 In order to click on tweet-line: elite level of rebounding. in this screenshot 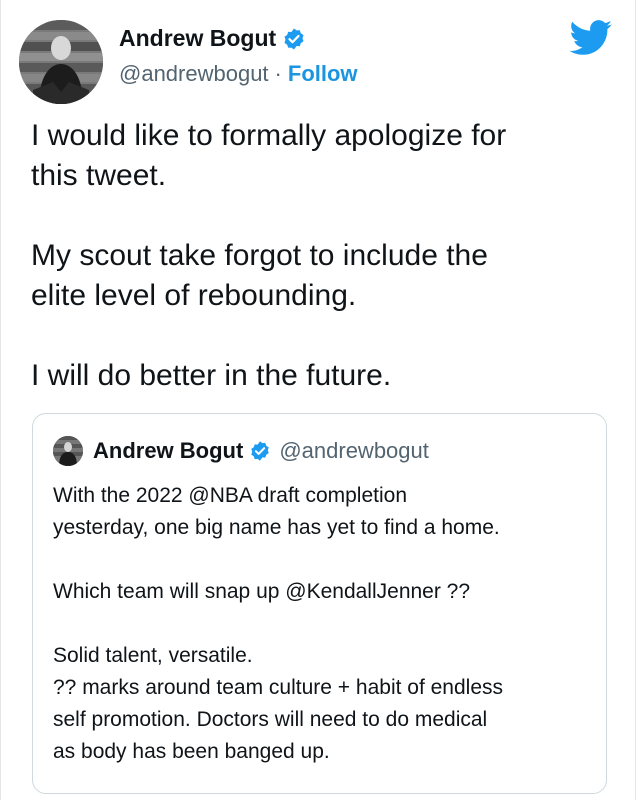, I will do `click(194, 295)`.